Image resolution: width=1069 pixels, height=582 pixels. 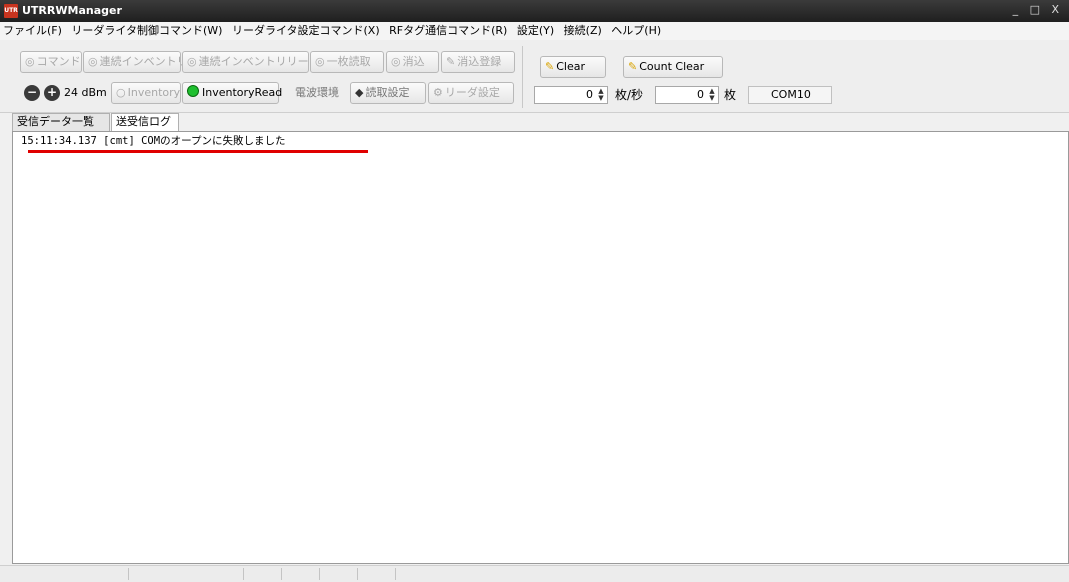 I want to click on power-value: 24 dBm, so click(x=85, y=92).